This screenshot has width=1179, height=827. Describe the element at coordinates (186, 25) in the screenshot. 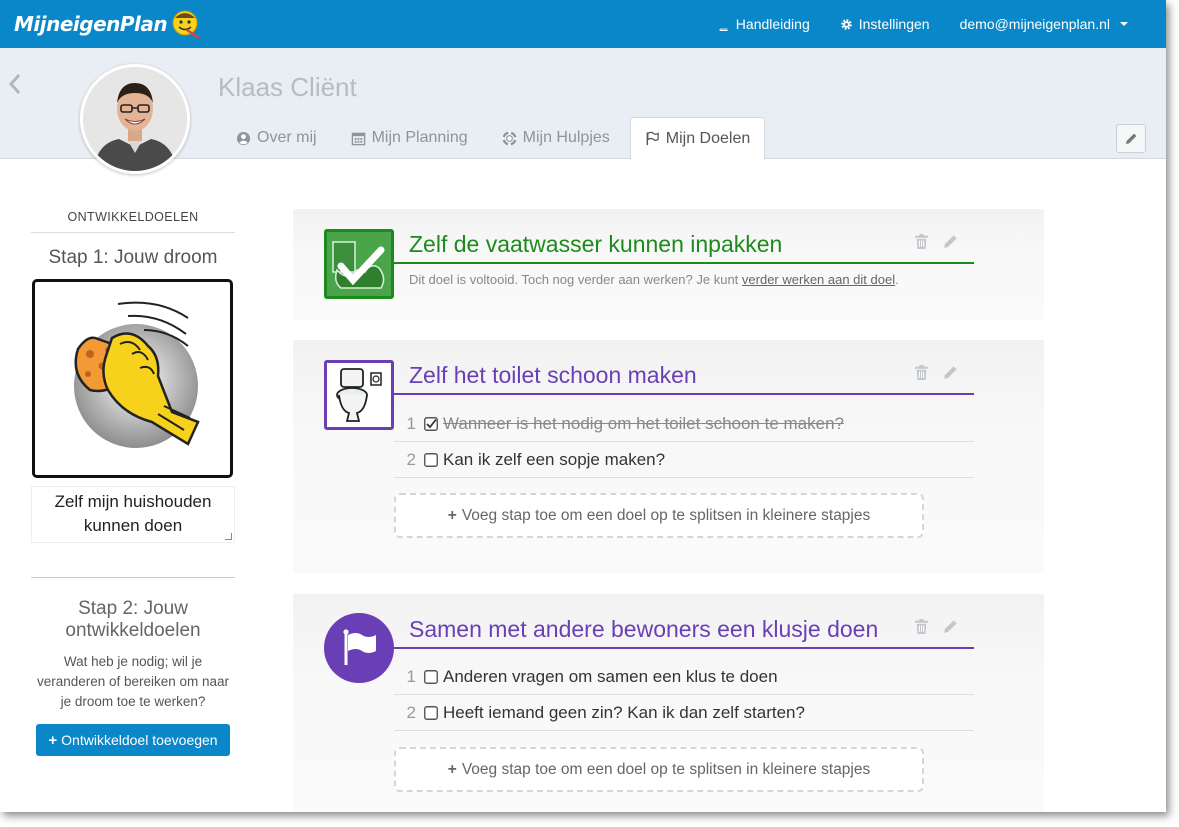

I see `smiley-logo-icon` at that location.